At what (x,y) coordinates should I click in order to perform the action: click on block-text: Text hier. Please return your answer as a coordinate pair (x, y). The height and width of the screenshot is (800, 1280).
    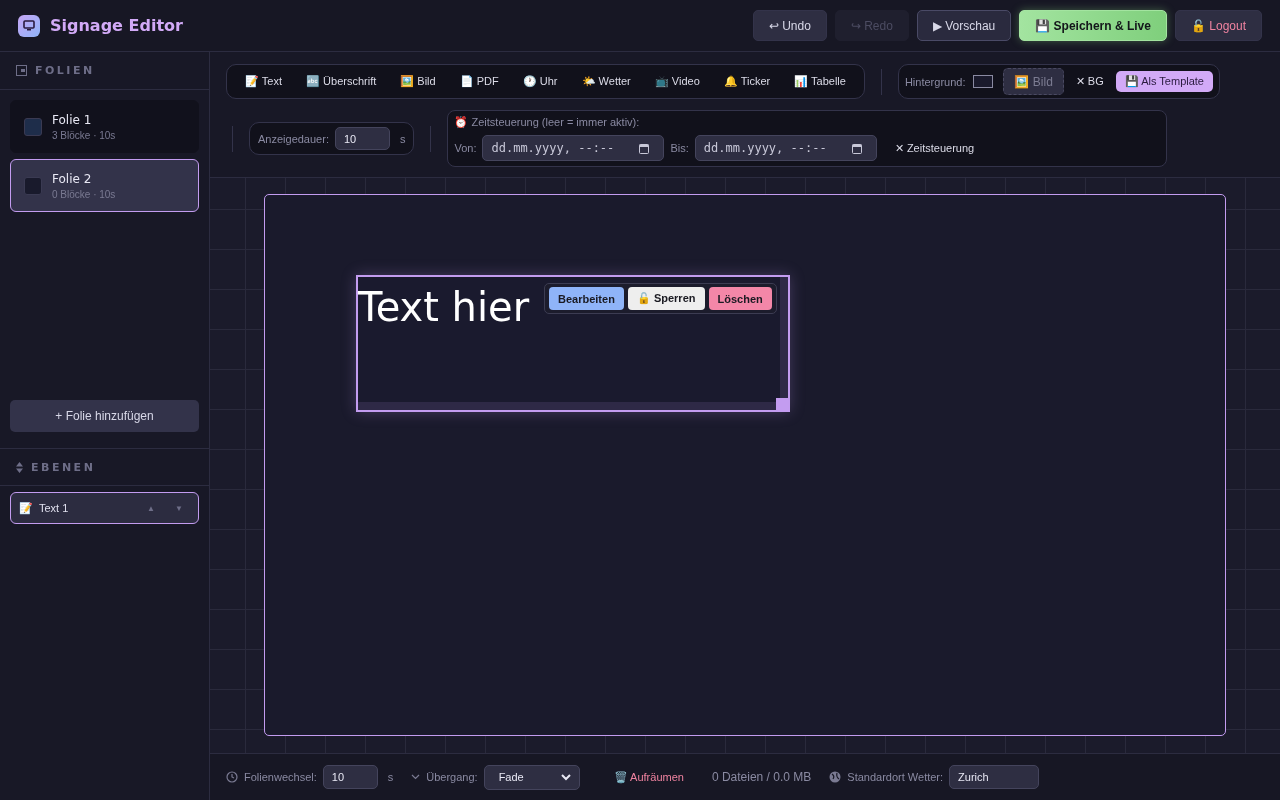
    Looking at the image, I should click on (444, 307).